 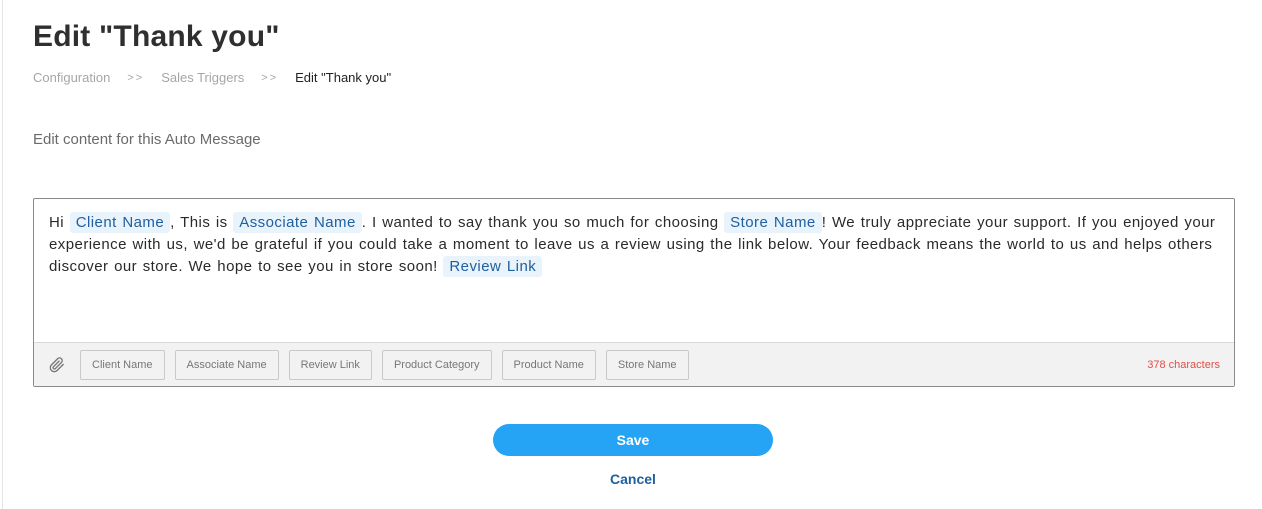 I want to click on save-button: Save, so click(x=633, y=440).